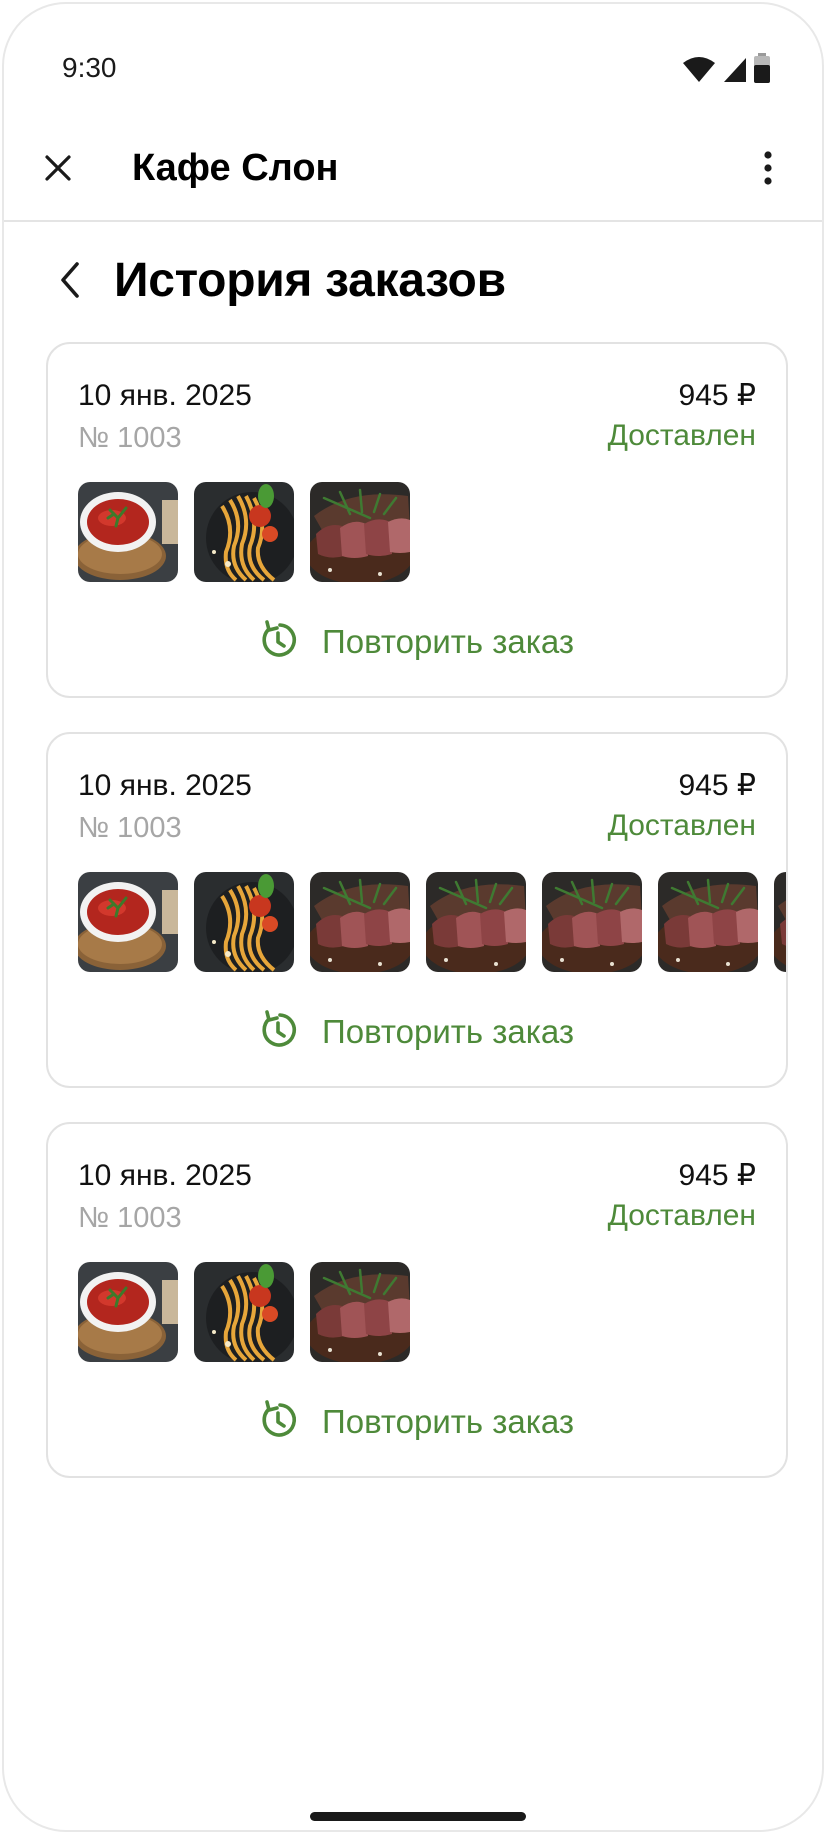  Describe the element at coordinates (413, 172) in the screenshot. I see `app-bar: Кафе Слон` at that location.